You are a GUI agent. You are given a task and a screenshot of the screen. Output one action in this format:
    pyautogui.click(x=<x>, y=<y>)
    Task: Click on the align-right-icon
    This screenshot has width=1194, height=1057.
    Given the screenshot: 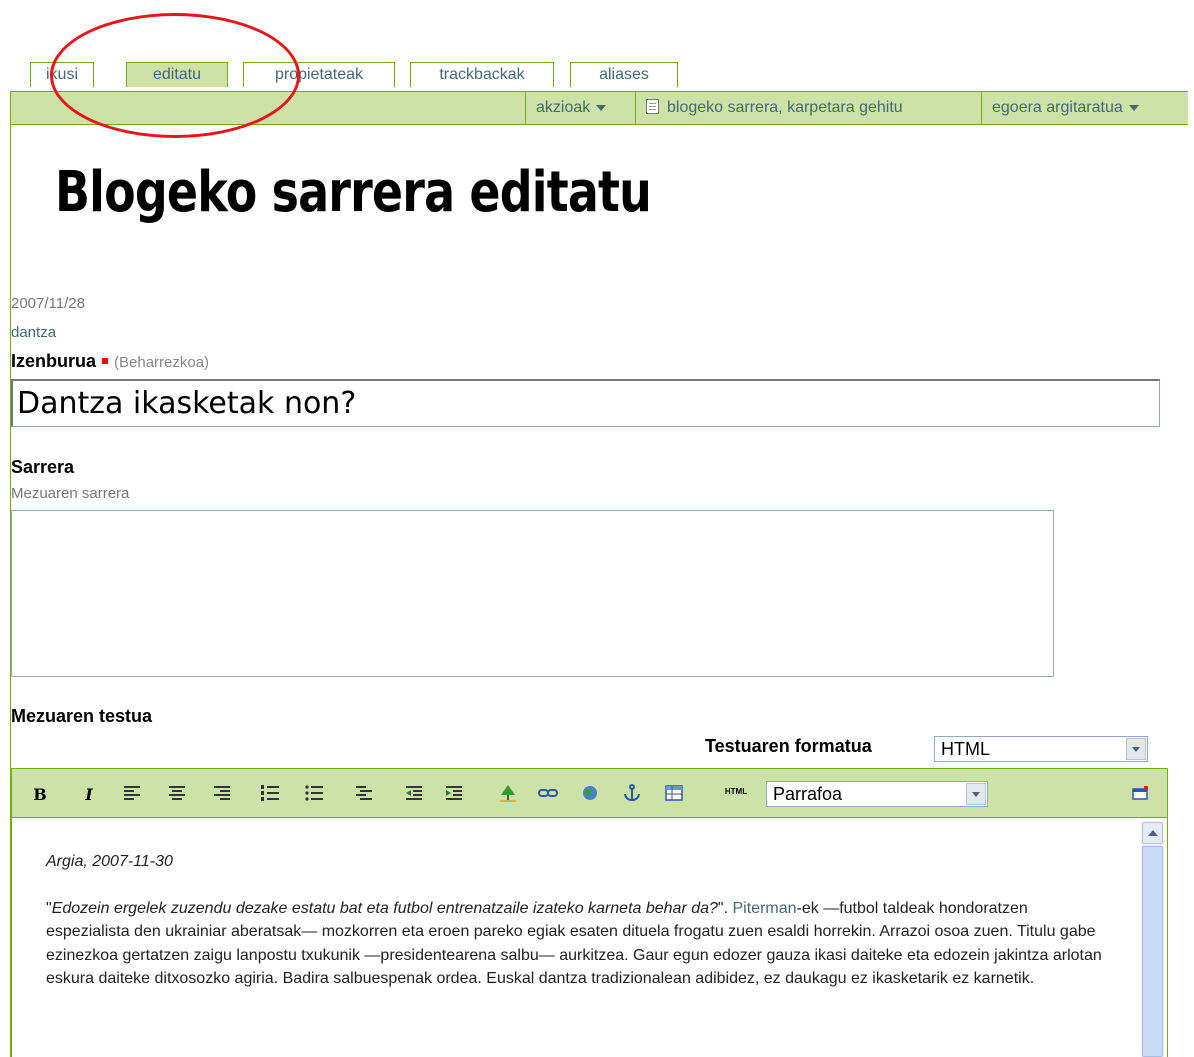 What is the action you would take?
    pyautogui.click(x=222, y=793)
    